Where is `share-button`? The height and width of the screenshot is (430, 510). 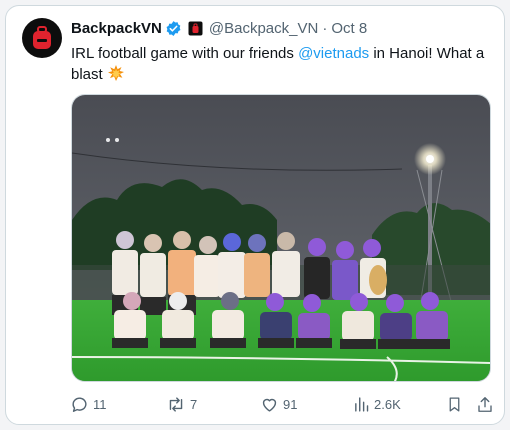 share-button is located at coordinates (485, 404).